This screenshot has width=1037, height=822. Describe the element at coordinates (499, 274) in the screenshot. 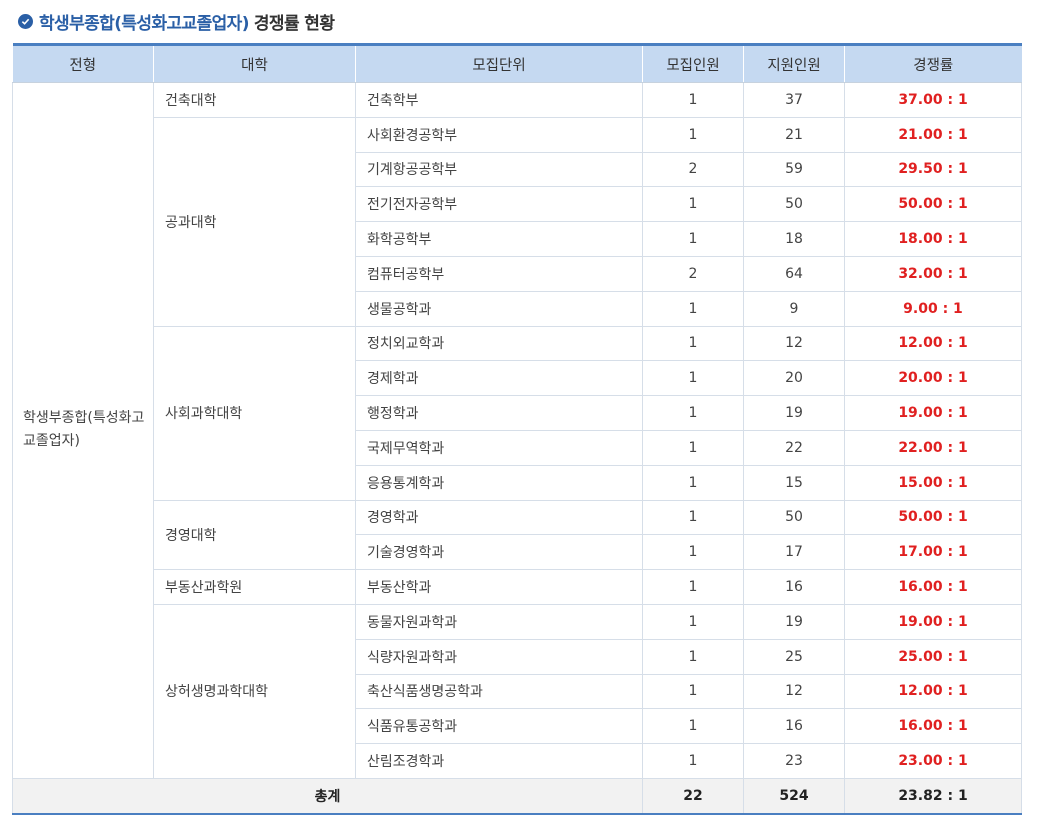

I see `unit-cell: 컴퓨터공학부` at that location.